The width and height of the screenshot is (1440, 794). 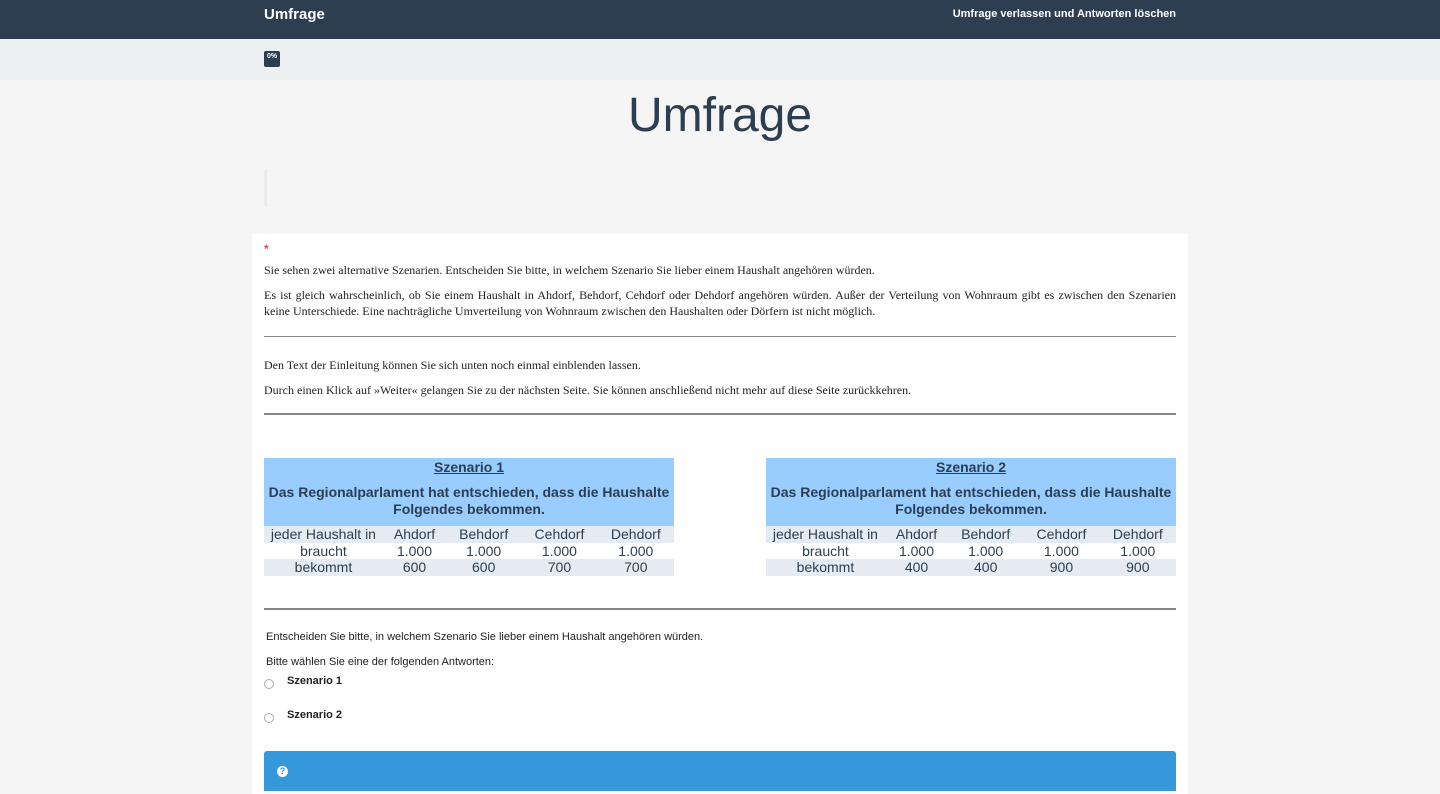 What do you see at coordinates (720, 59) in the screenshot?
I see `progress-area: 0%` at bounding box center [720, 59].